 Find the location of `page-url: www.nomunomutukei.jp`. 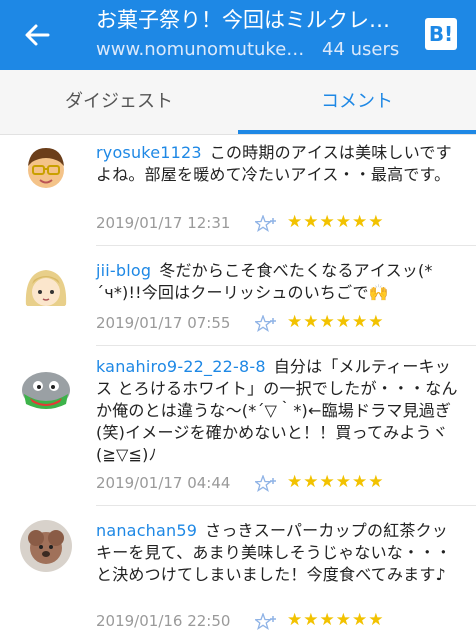

page-url: www.nomunomutukei.jp is located at coordinates (201, 50).